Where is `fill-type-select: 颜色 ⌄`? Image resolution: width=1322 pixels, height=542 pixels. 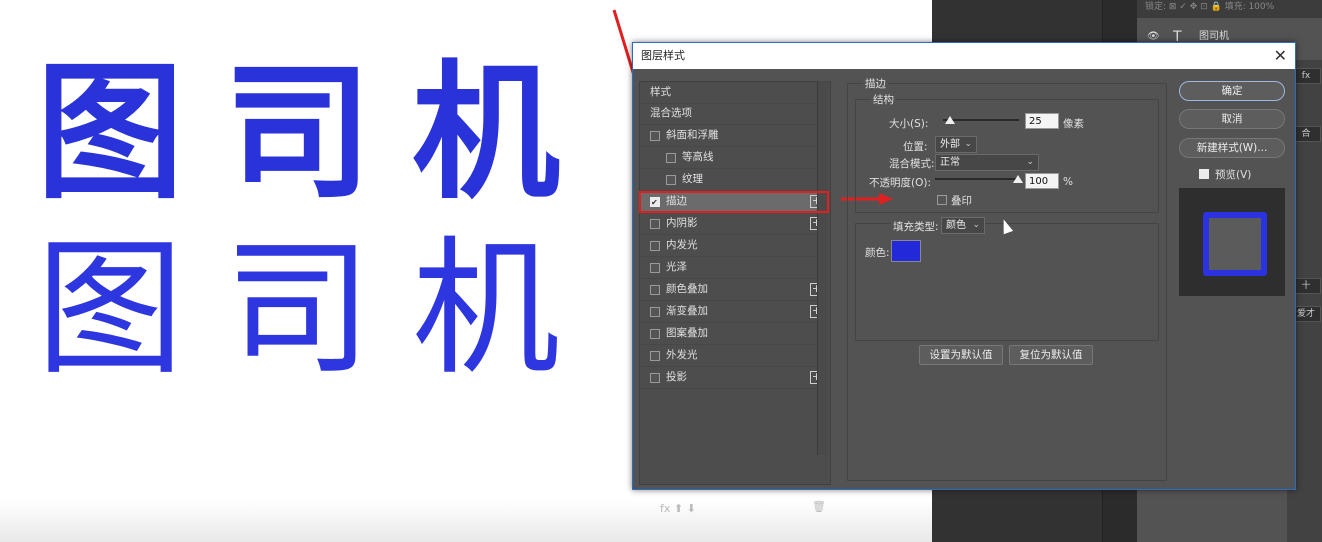
fill-type-select: 颜色 ⌄ is located at coordinates (963, 225).